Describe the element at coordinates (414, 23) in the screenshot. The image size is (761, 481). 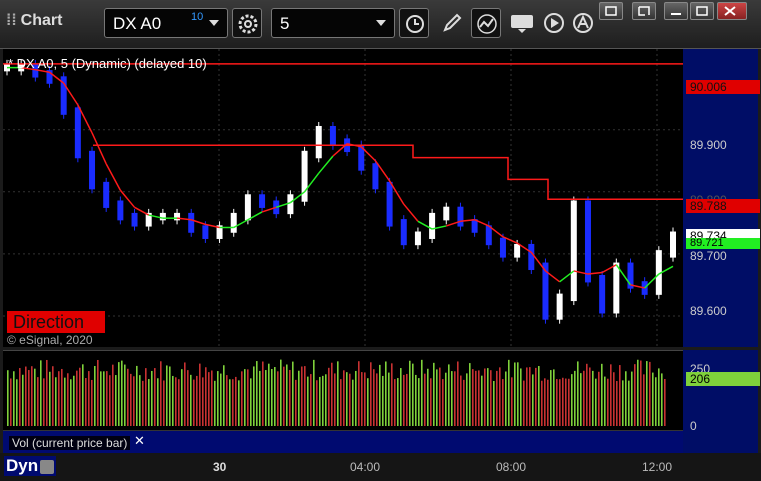
I see `time-button` at that location.